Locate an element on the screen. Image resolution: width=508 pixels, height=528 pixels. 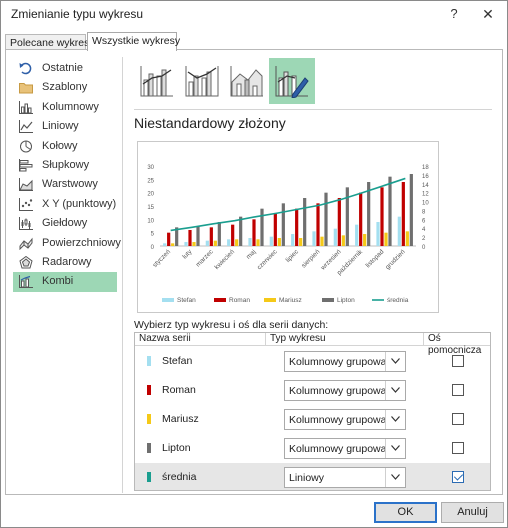
bar-chart-icon is located at coordinates (26, 165).